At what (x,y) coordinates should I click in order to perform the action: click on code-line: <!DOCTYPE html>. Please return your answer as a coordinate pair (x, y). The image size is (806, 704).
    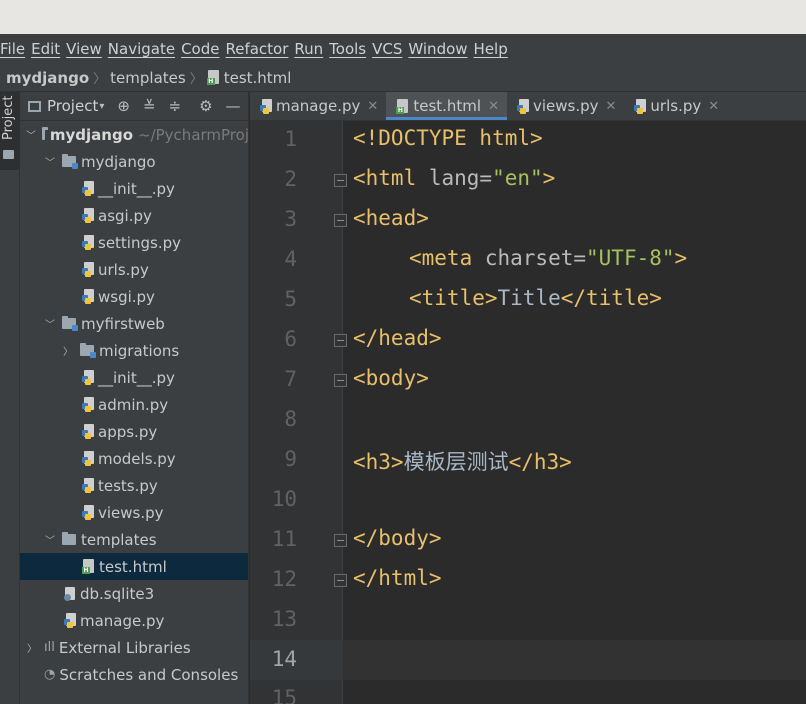
    Looking at the image, I should click on (448, 138).